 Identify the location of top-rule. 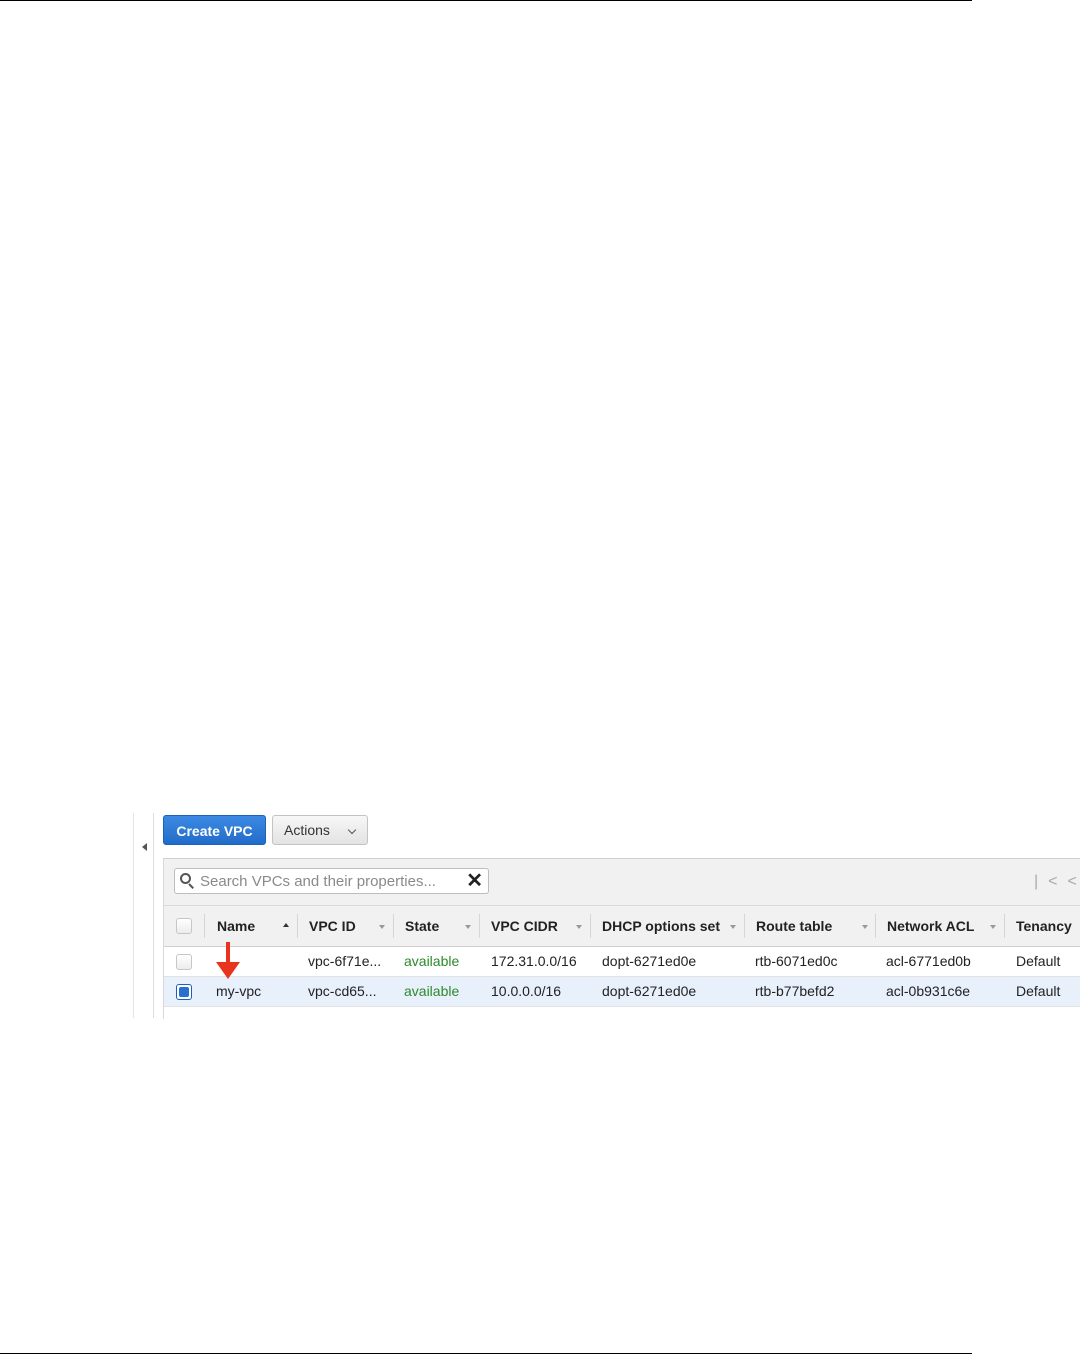
(486, 0).